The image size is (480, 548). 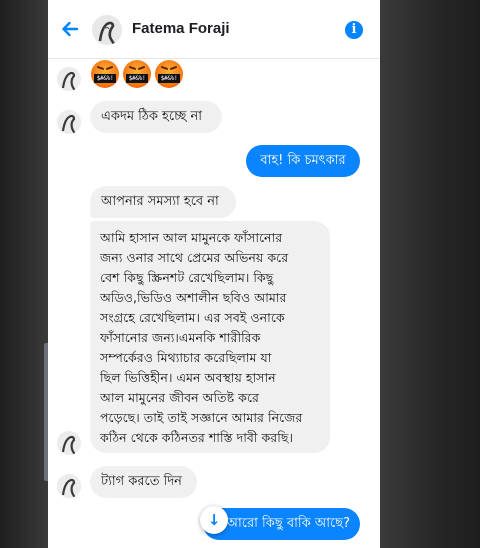 I want to click on incoming-message: একদম ঠিক হচ্ছে না, so click(x=156, y=117).